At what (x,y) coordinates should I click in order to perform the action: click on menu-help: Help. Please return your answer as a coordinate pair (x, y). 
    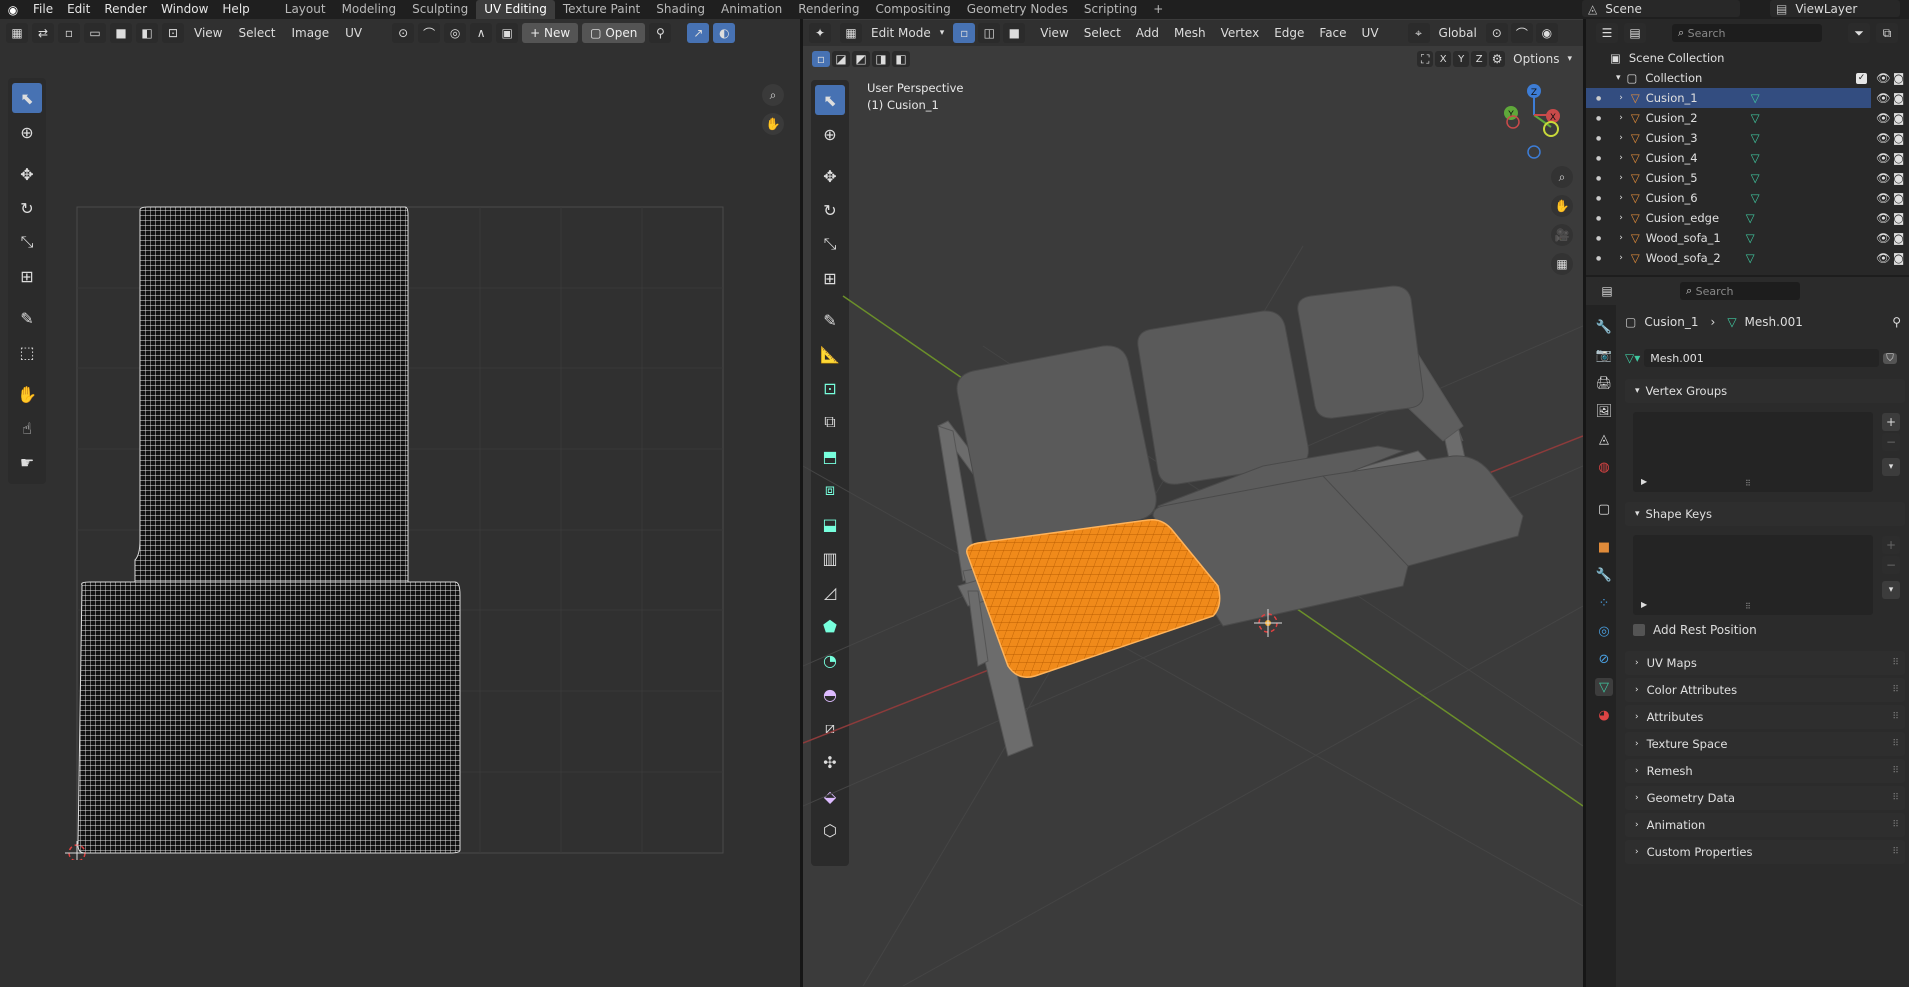
    Looking at the image, I should click on (235, 9).